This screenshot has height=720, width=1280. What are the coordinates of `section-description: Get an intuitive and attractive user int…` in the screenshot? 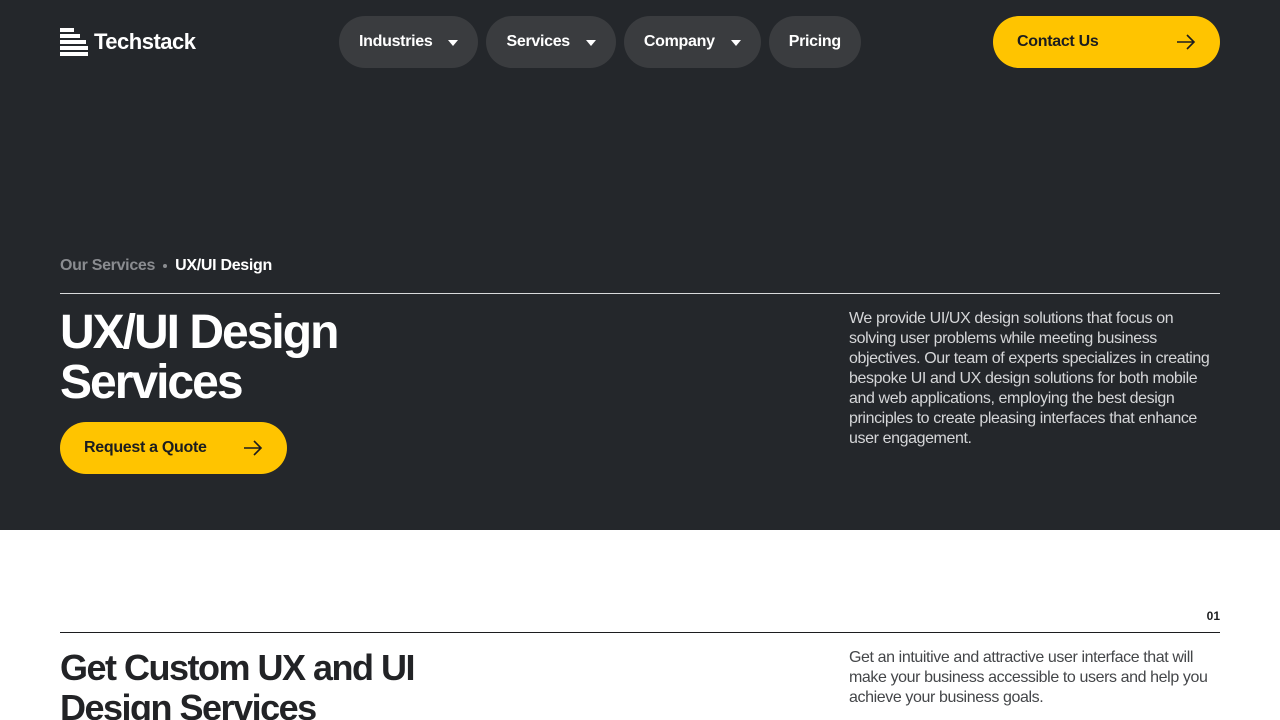 It's located at (1028, 677).